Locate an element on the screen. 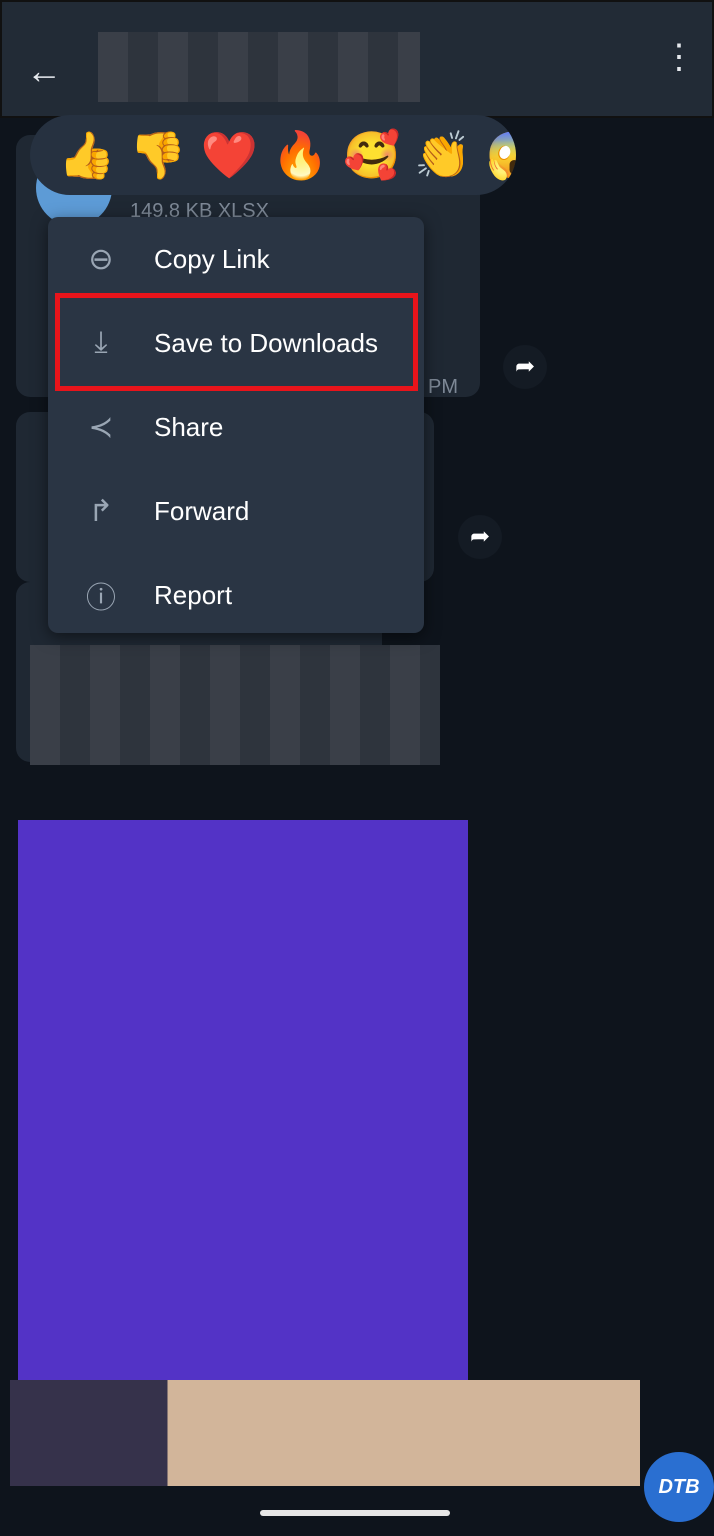  reaction-heart: ❤️ is located at coordinates (229, 155).